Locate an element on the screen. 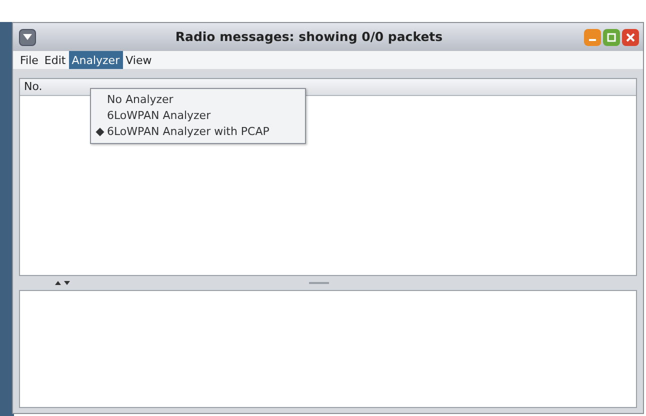 The height and width of the screenshot is (416, 646). maximize-icon is located at coordinates (611, 37).